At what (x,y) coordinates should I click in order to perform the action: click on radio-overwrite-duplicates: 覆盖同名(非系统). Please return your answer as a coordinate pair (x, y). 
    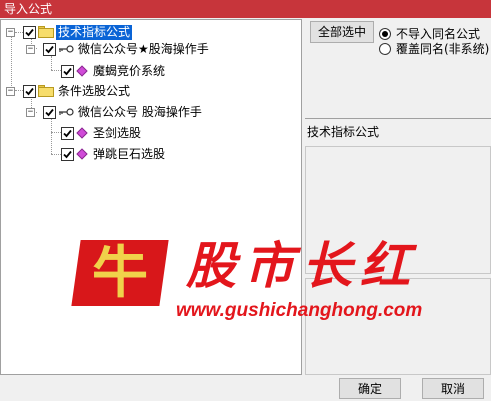
    Looking at the image, I should click on (434, 48).